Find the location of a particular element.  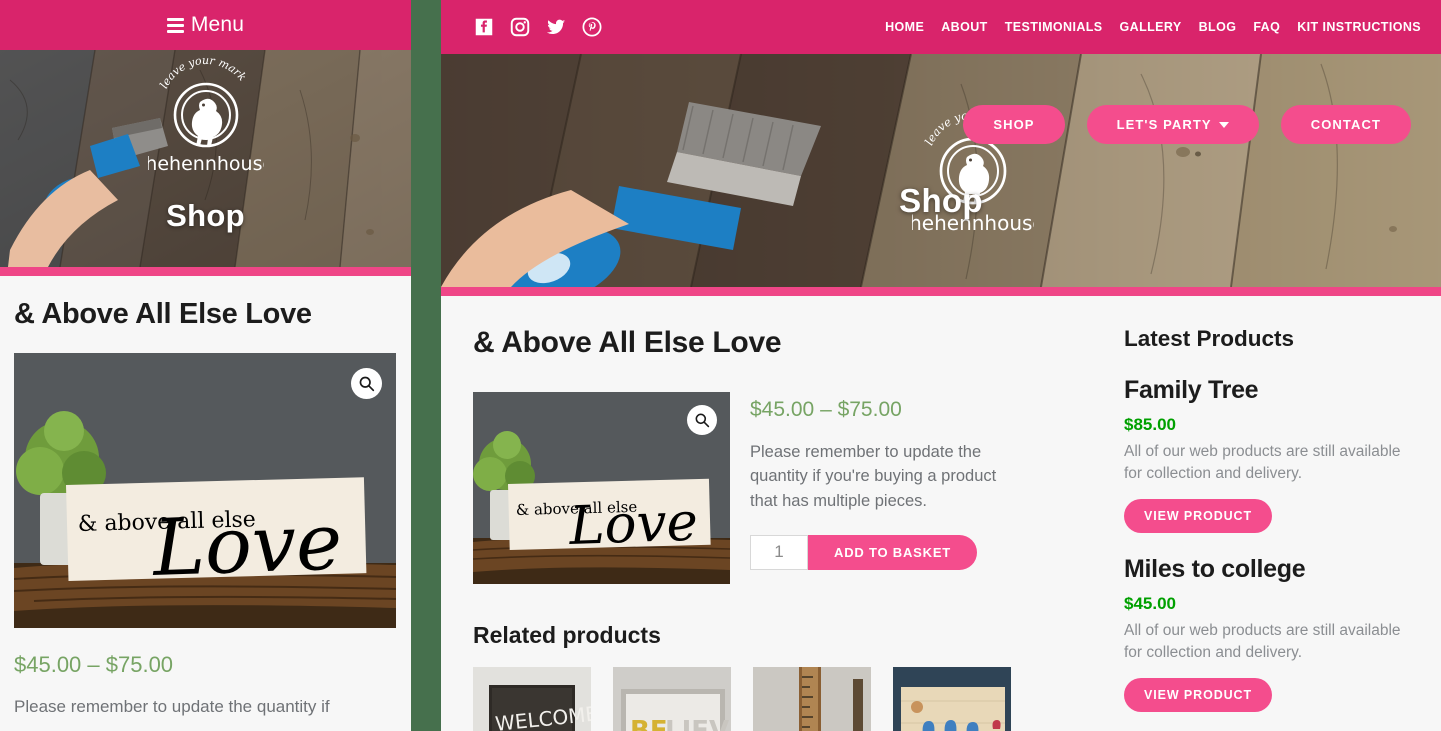

instagram-icon is located at coordinates (520, 27).